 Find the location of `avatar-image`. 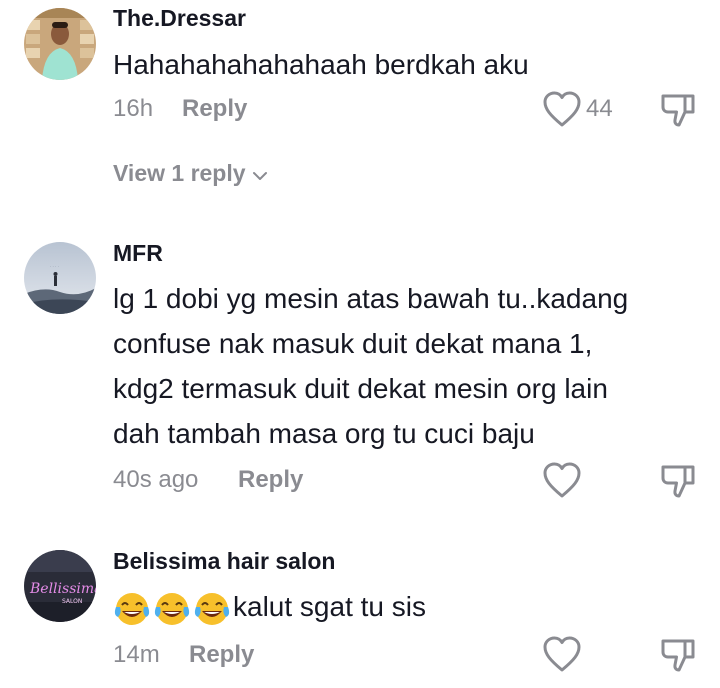

avatar-image is located at coordinates (60, 44).